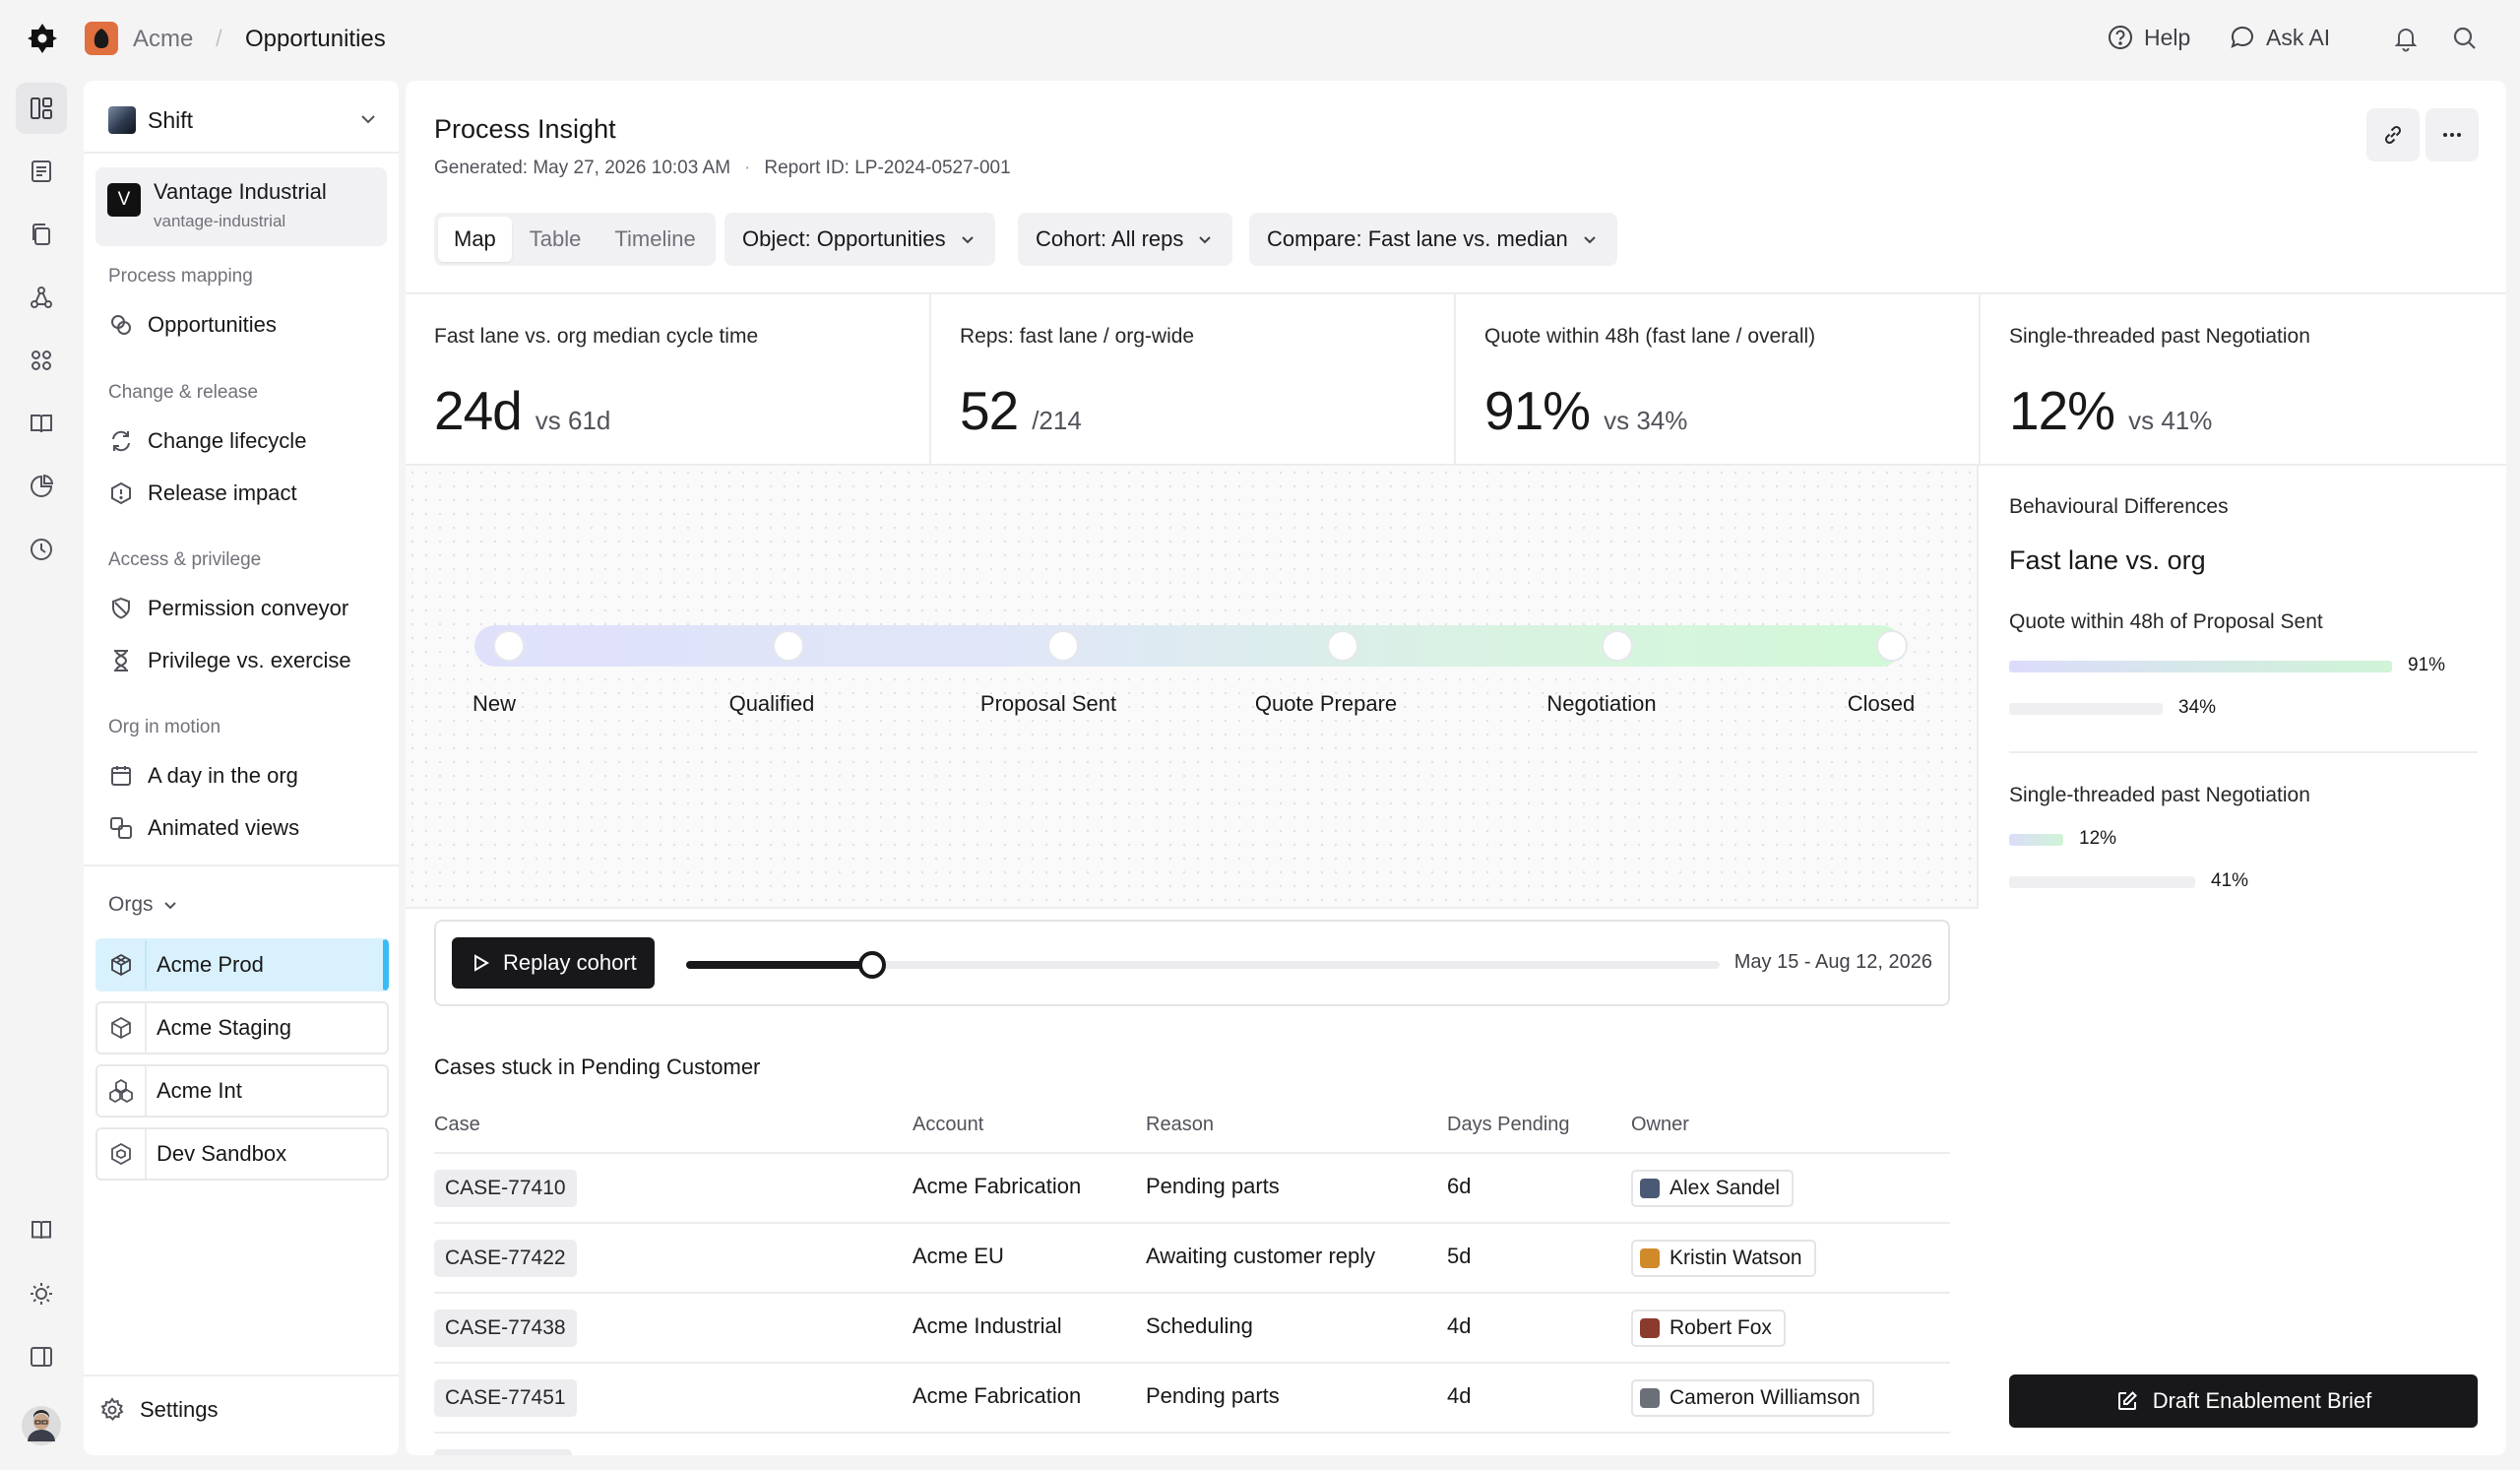 This screenshot has width=2520, height=1470. What do you see at coordinates (505, 1328) in the screenshot?
I see `case-id-pill: CASE-77438` at bounding box center [505, 1328].